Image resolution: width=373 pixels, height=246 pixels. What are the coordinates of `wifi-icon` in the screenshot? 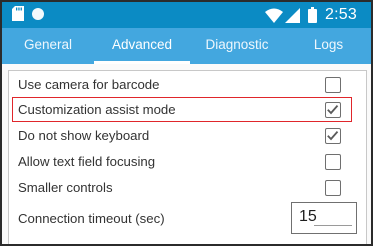 It's located at (274, 15).